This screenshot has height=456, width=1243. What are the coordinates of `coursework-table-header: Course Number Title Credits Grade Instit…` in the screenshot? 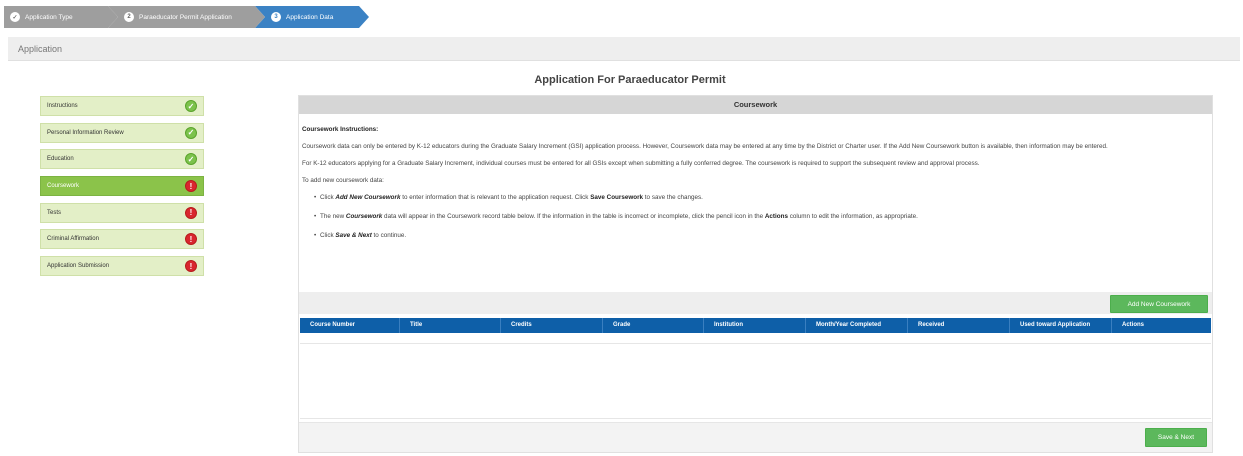 It's located at (755, 325).